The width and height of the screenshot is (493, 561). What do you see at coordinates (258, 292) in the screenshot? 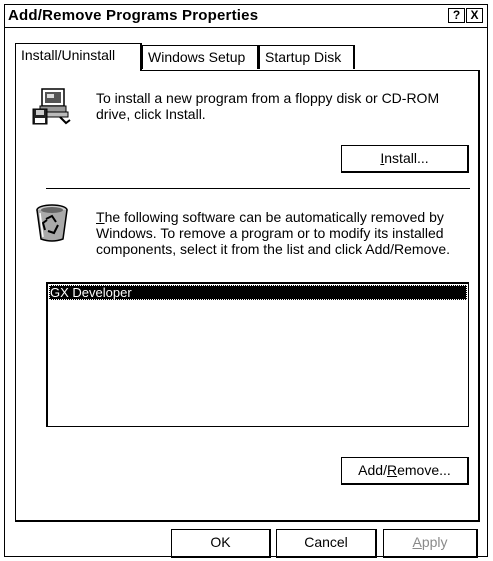
I see `list-item: GX Developer` at bounding box center [258, 292].